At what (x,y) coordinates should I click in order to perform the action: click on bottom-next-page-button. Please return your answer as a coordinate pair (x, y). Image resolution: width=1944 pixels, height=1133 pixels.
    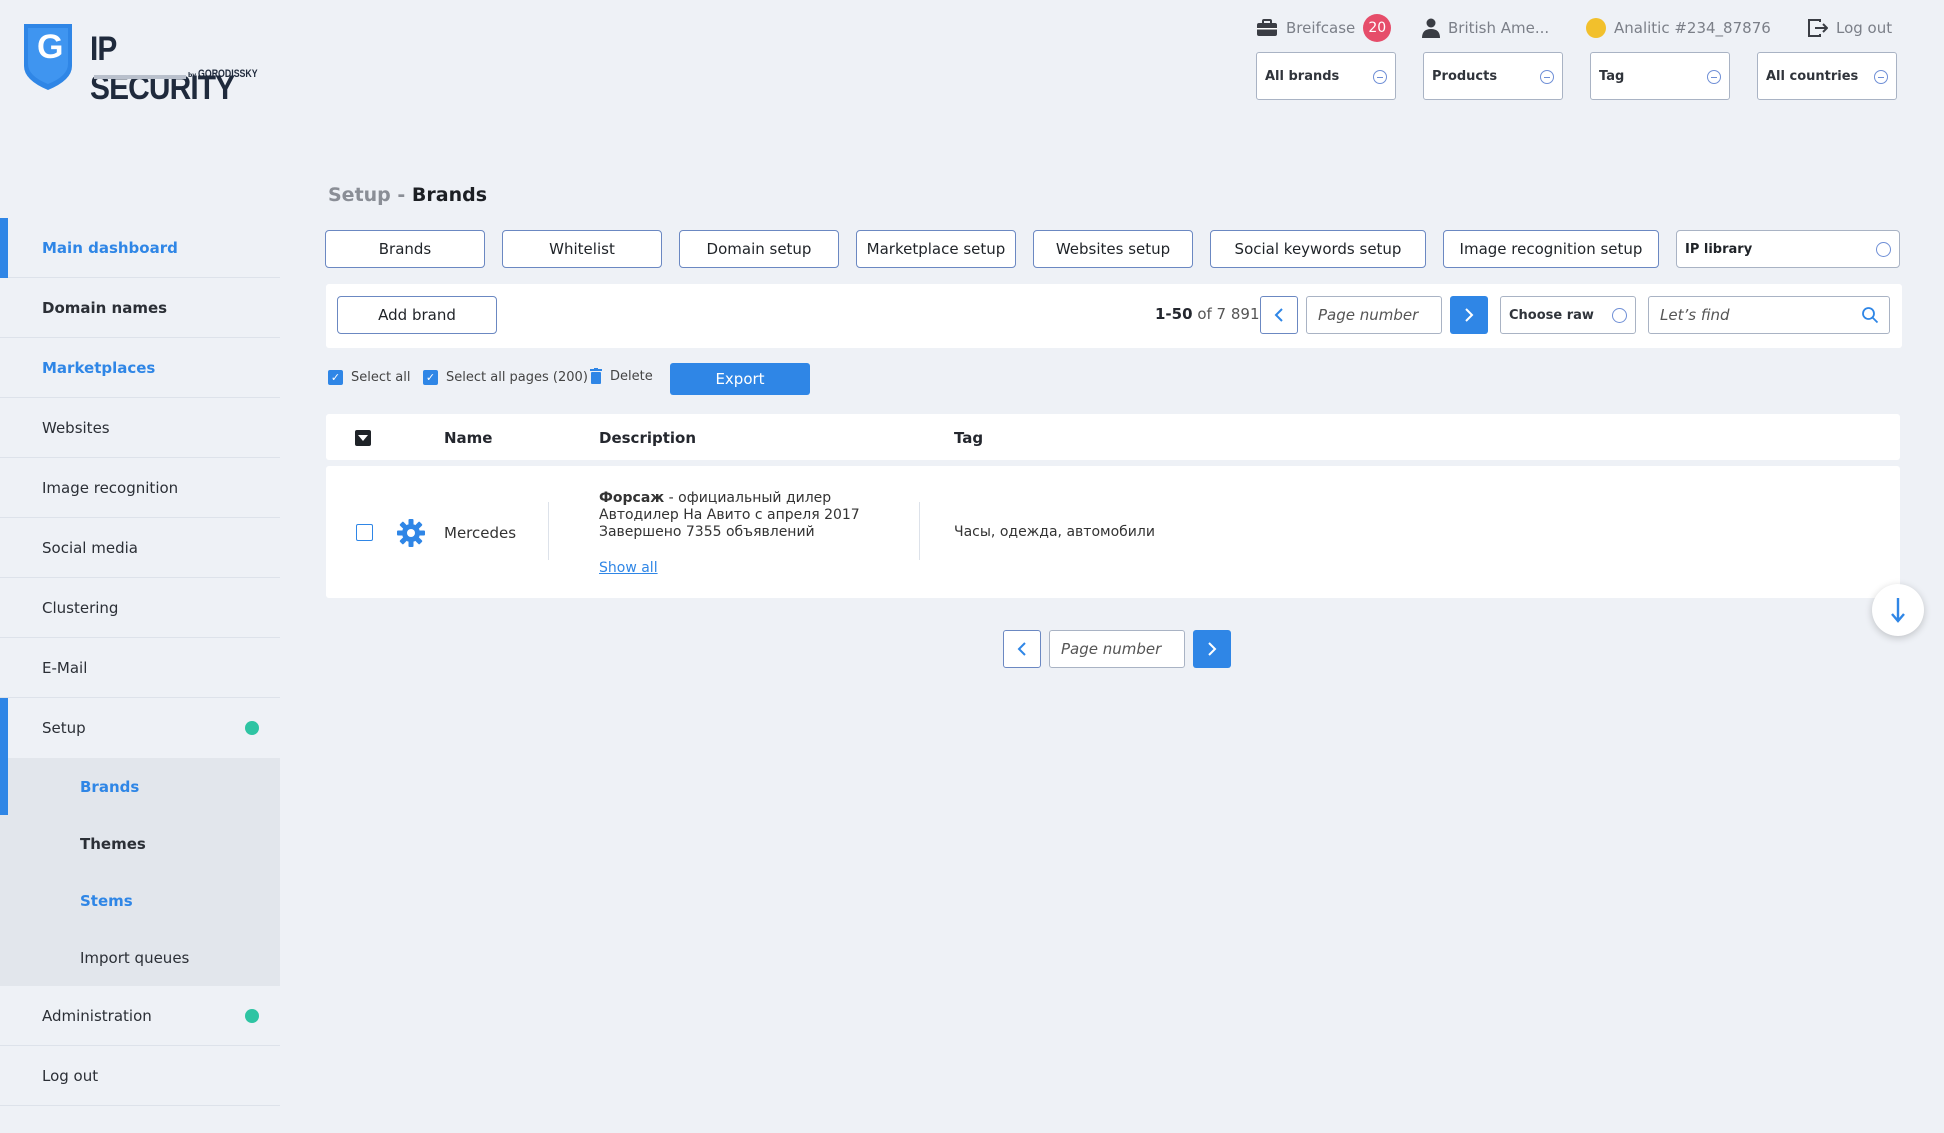
    Looking at the image, I should click on (1212, 649).